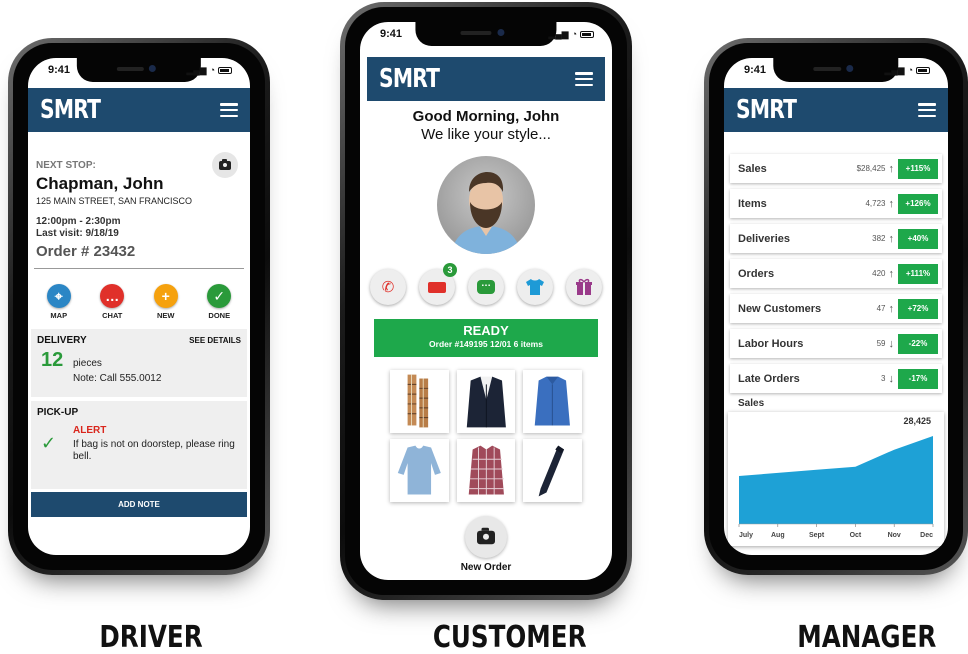  What do you see at coordinates (766, 110) in the screenshot?
I see `app-logo: SMRT` at bounding box center [766, 110].